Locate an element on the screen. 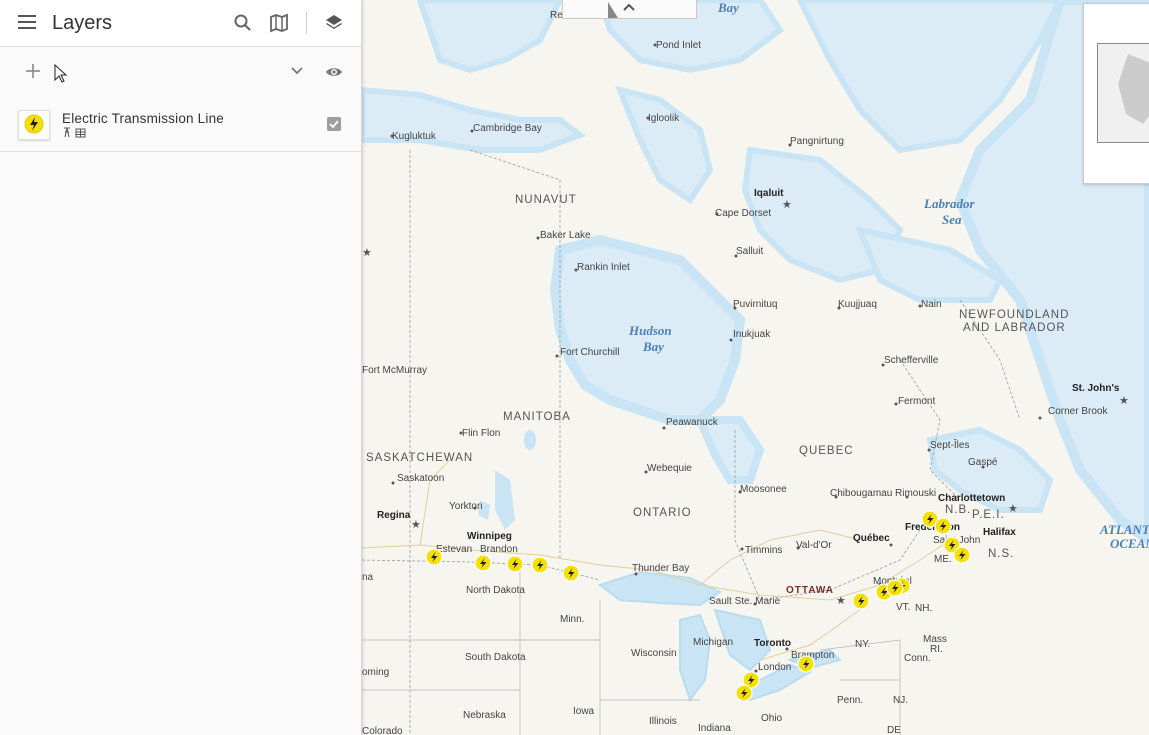 Image resolution: width=1149 pixels, height=735 pixels. svg-text: Penn. is located at coordinates (850, 700).